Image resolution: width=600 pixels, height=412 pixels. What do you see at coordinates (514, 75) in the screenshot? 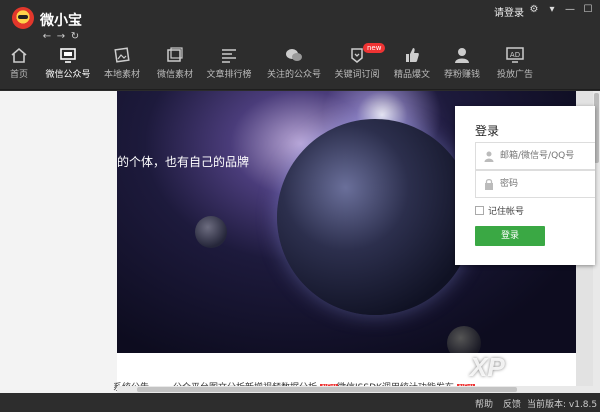
I see `tool-label: 投放广告` at bounding box center [514, 75].